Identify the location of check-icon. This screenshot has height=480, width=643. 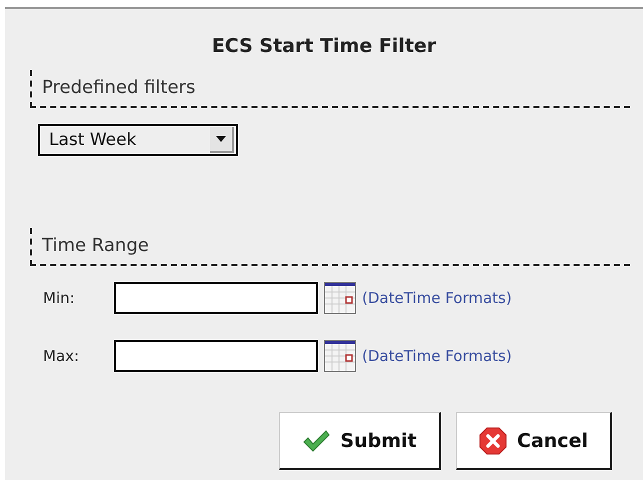
(316, 440).